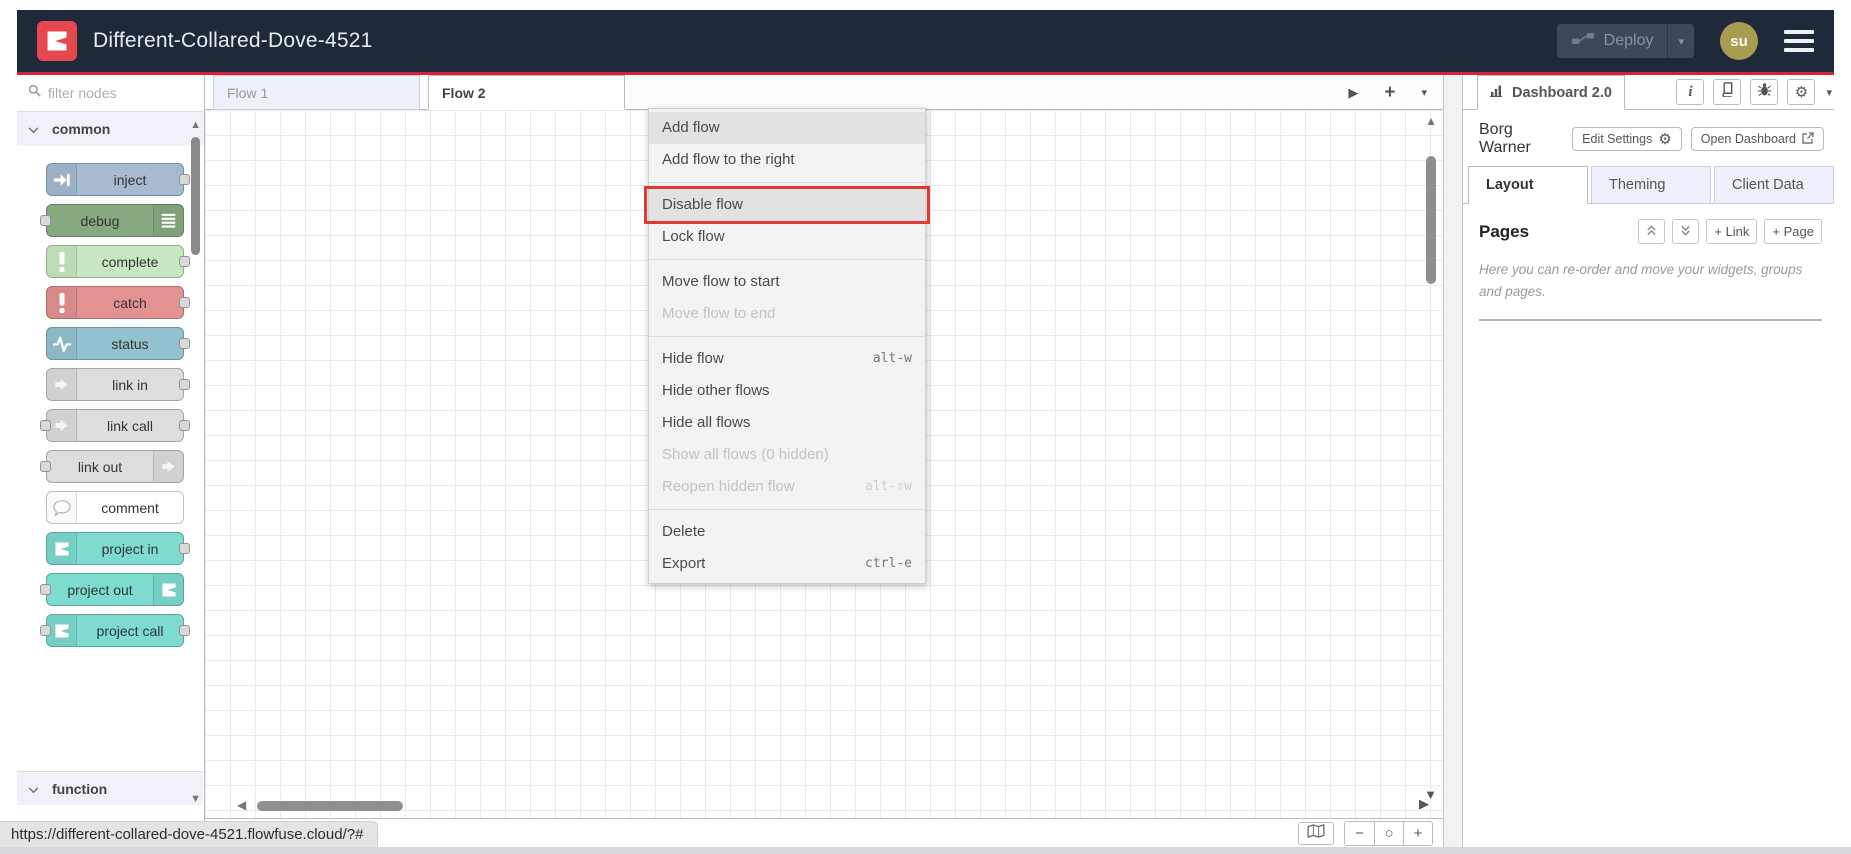 Image resolution: width=1851 pixels, height=854 pixels. Describe the element at coordinates (702, 204) in the screenshot. I see `menu-item-label: Disable flow` at that location.